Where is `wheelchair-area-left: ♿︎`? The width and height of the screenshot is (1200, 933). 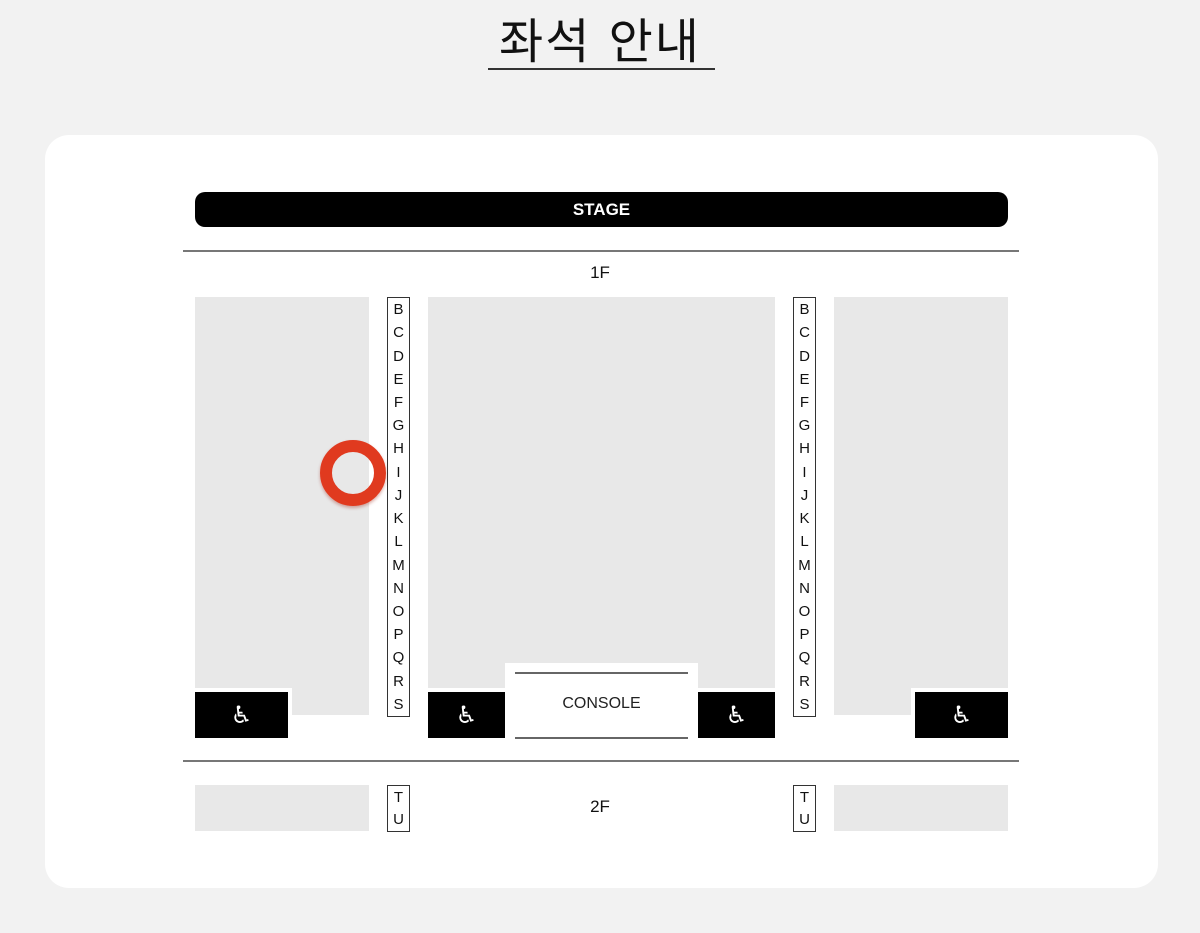 wheelchair-area-left: ♿︎ is located at coordinates (241, 715).